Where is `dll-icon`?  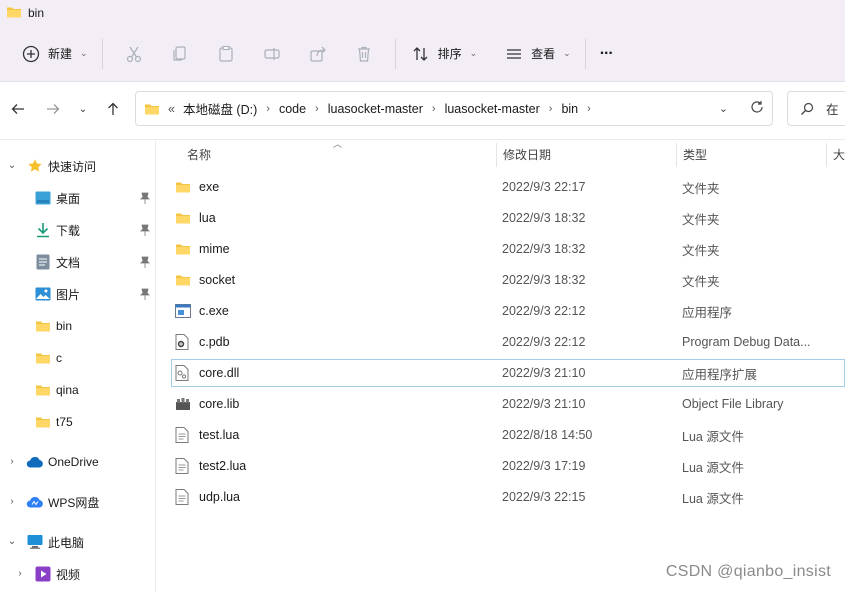
dll-icon is located at coordinates (184, 373).